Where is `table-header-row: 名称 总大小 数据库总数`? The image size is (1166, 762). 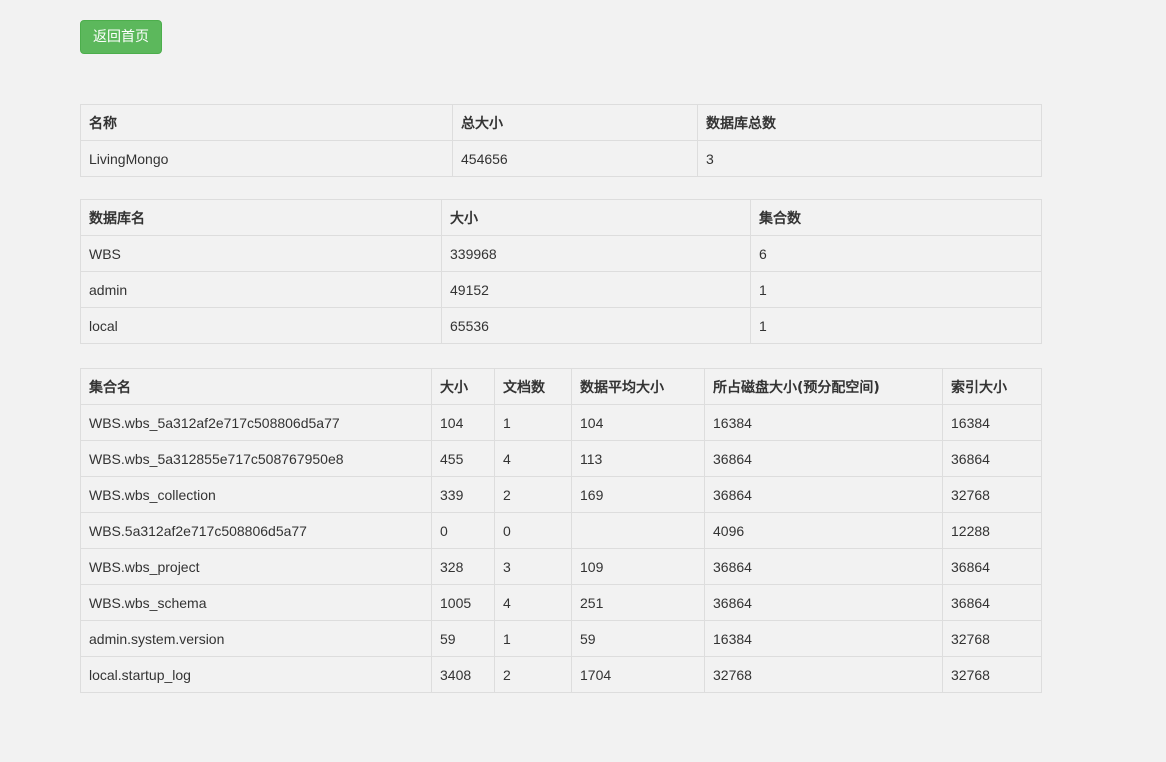 table-header-row: 名称 总大小 数据库总数 is located at coordinates (561, 122).